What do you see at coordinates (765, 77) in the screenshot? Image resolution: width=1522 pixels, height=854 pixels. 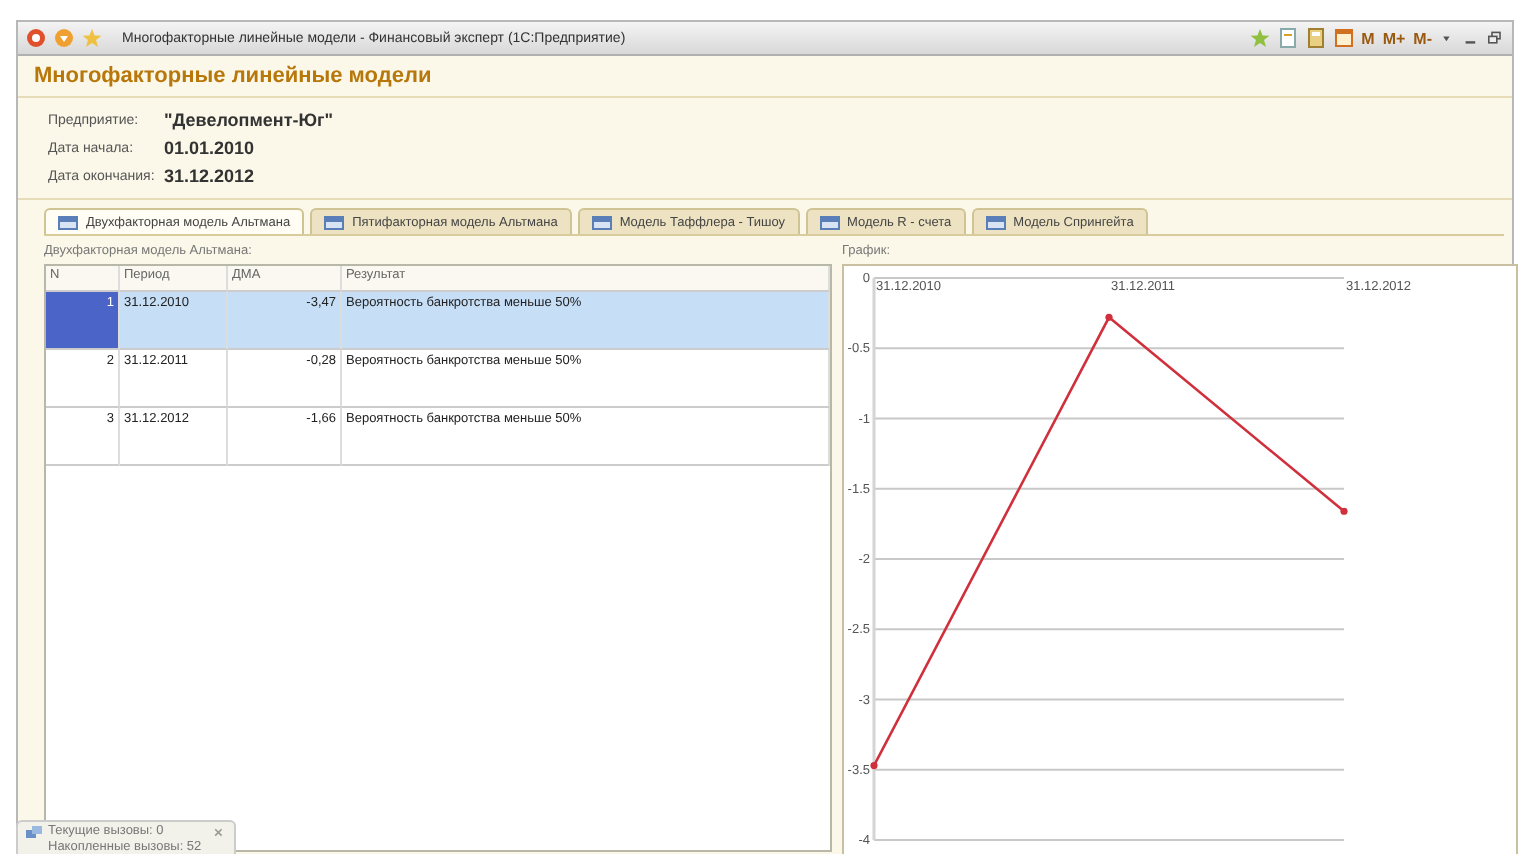 I see `form-title: Многофакторные линейные модели` at bounding box center [765, 77].